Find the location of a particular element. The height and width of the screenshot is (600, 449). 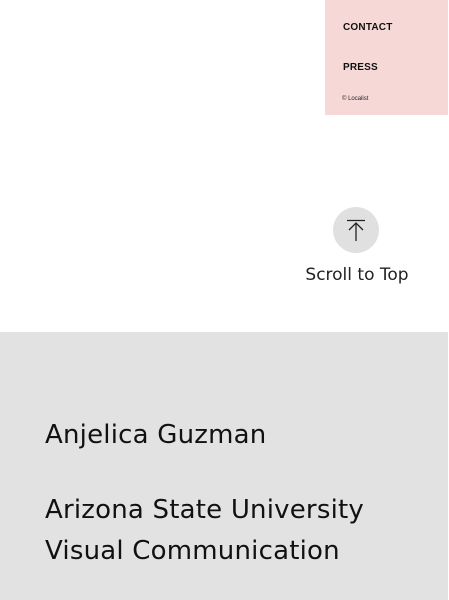

copyright-text: © Localist is located at coordinates (355, 99).